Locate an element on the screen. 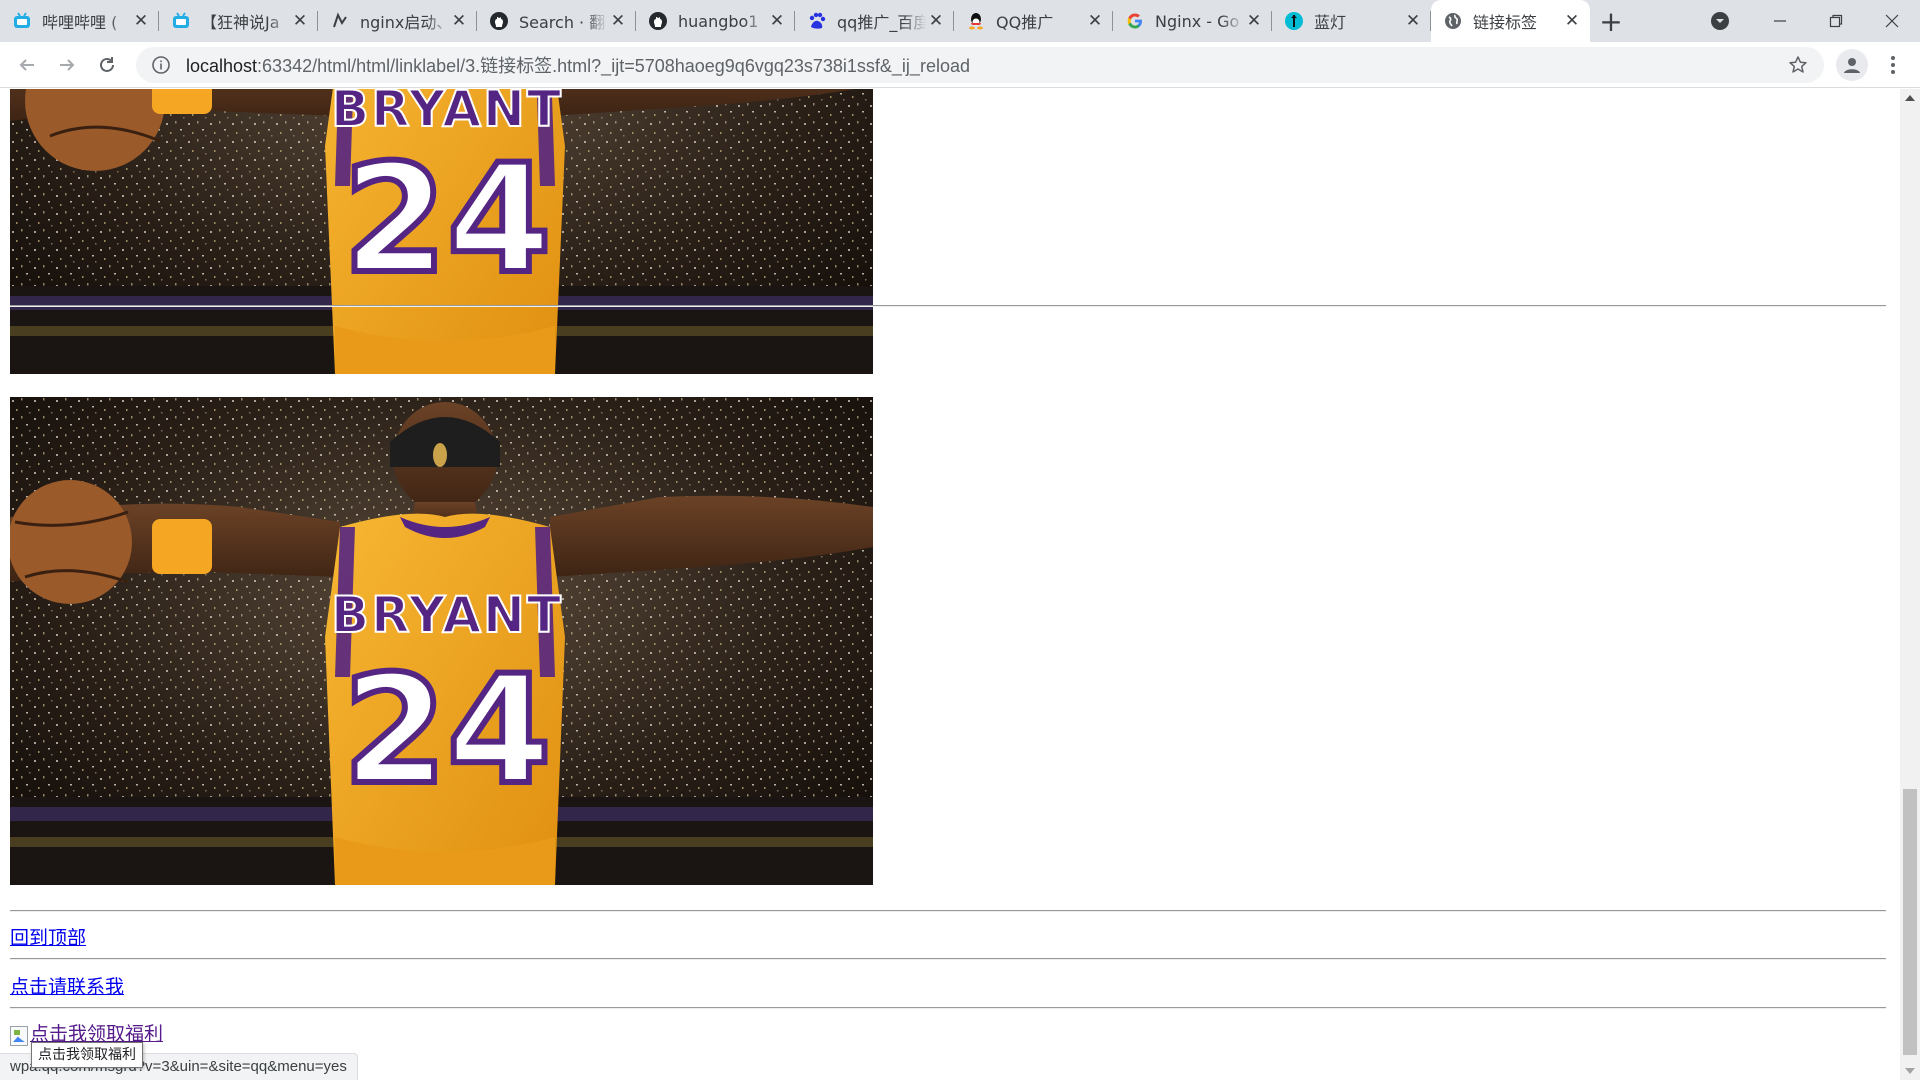  minimize-icon is located at coordinates (1780, 21).